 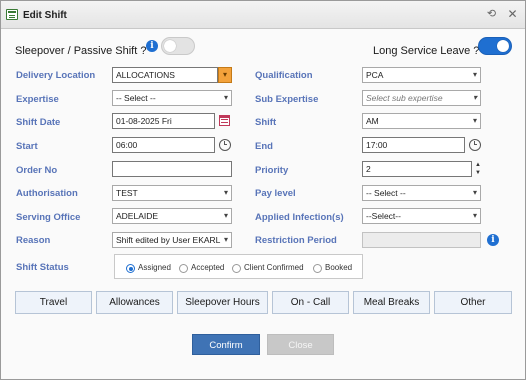 What do you see at coordinates (299, 217) in the screenshot?
I see `applied-infections-label: Applied Infection(s)` at bounding box center [299, 217].